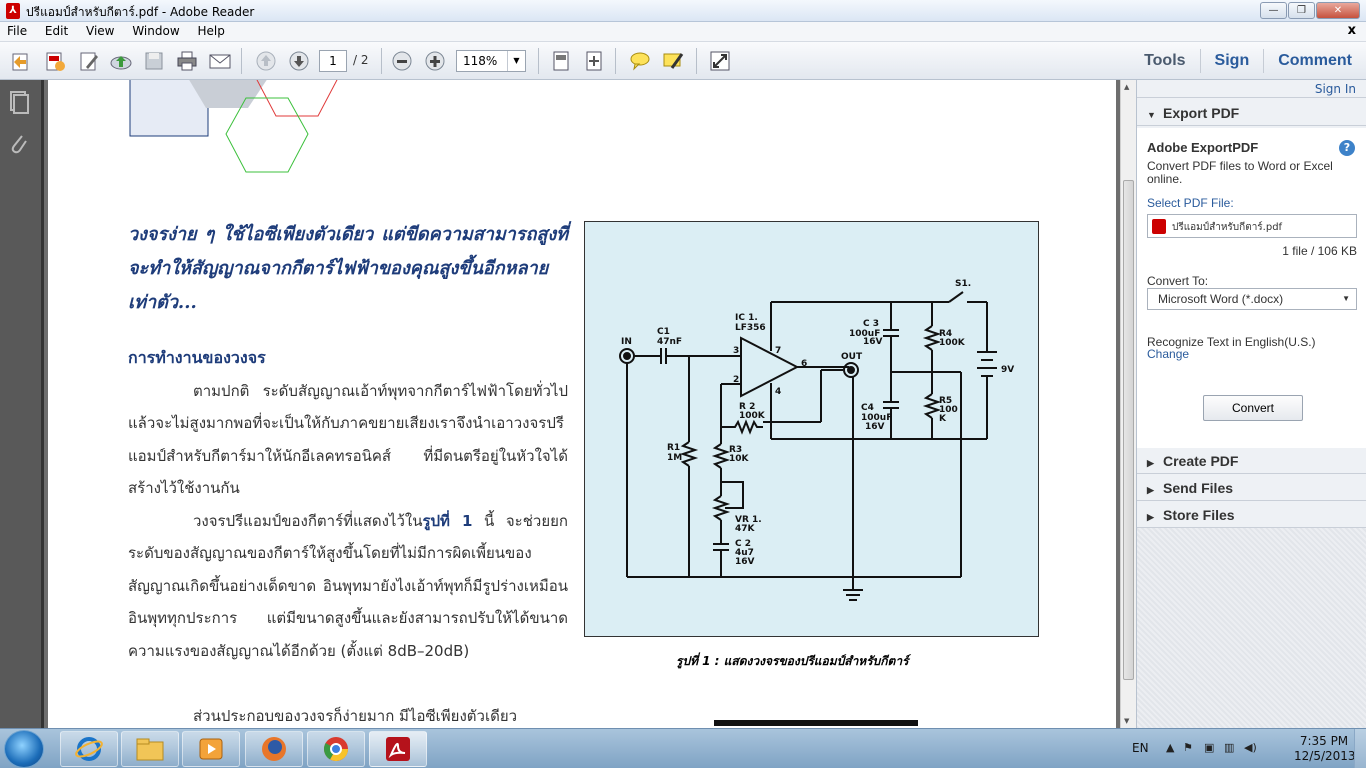 This screenshot has width=1366, height=768. Describe the element at coordinates (1007, 370) in the screenshot. I see `label-battery: 9V` at that location.